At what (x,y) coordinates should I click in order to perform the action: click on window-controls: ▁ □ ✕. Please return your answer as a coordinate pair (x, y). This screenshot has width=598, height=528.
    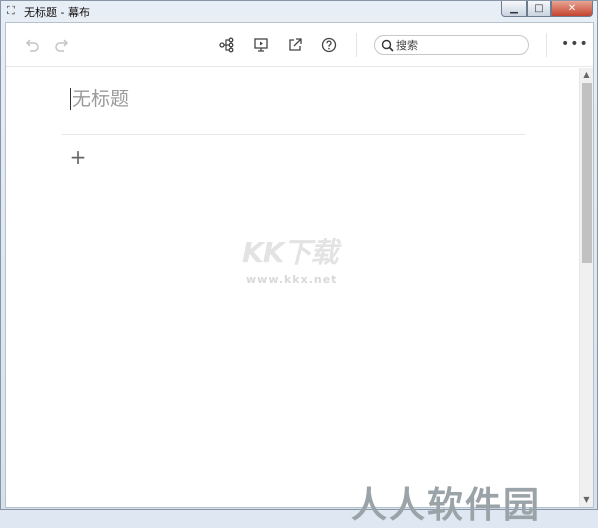
    Looking at the image, I should click on (547, 9).